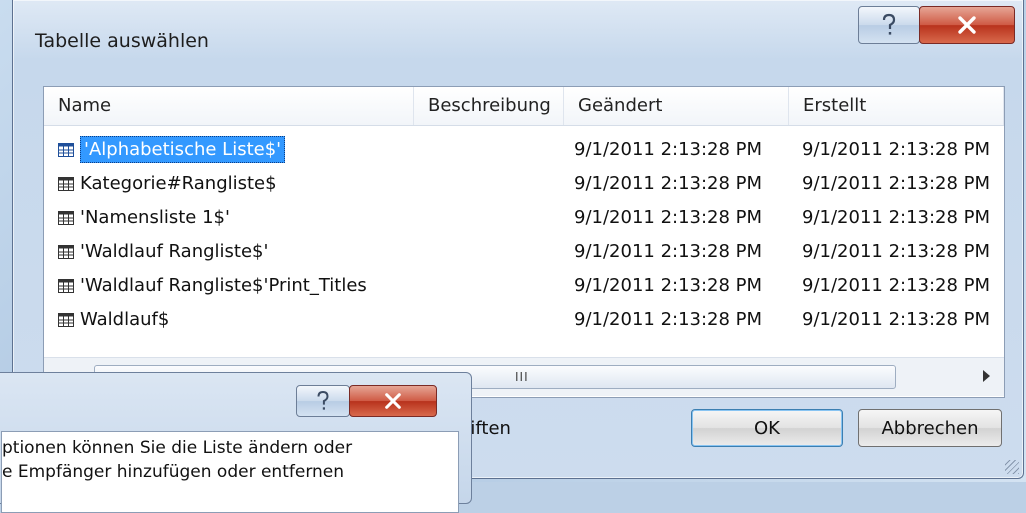  I want to click on row-name-text: 'Alphabetische Liste$', so click(183, 149).